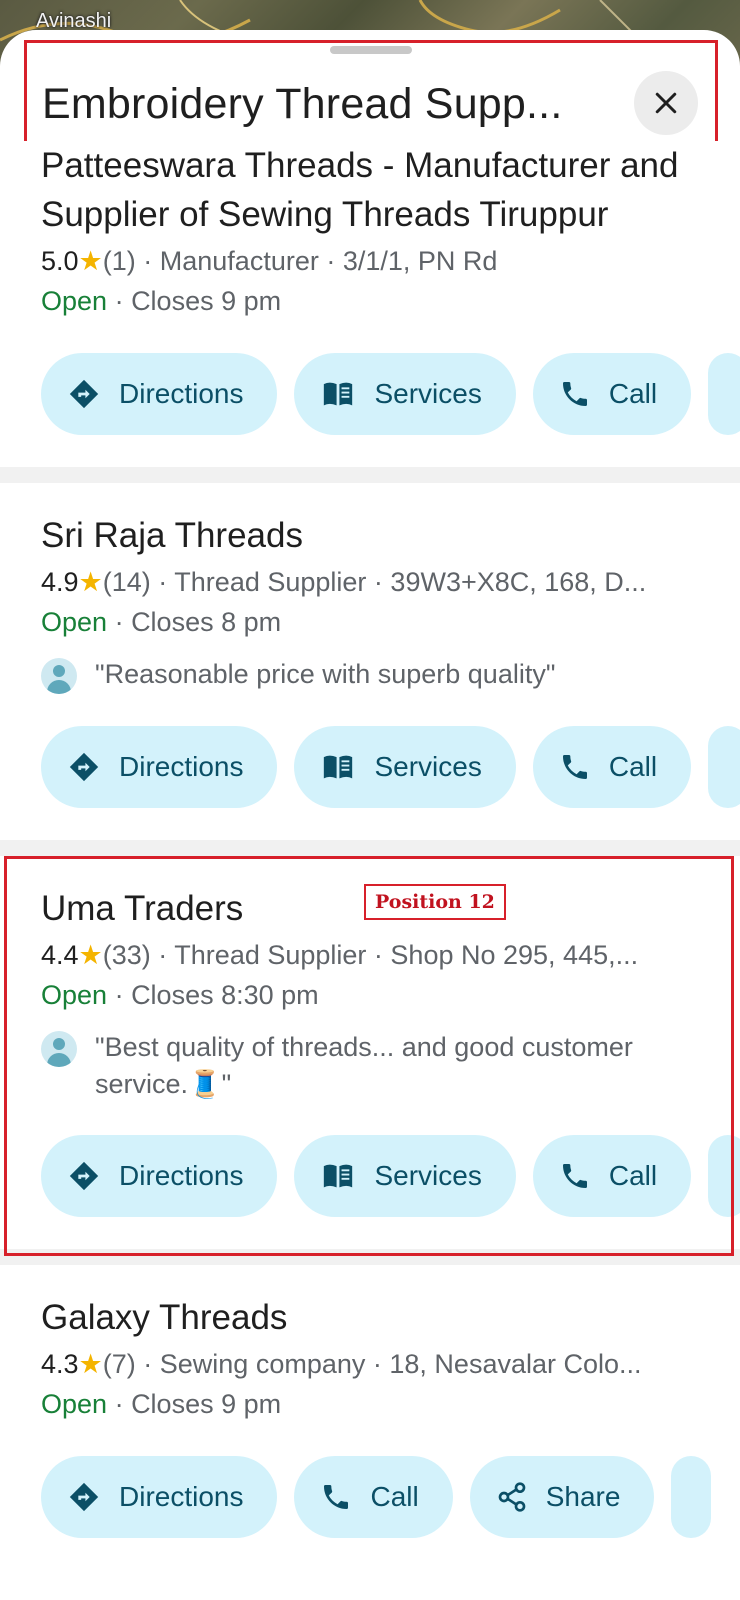 The image size is (740, 1600). What do you see at coordinates (325, 674) in the screenshot?
I see `review-text: "Reasonable price with superb quality"` at bounding box center [325, 674].